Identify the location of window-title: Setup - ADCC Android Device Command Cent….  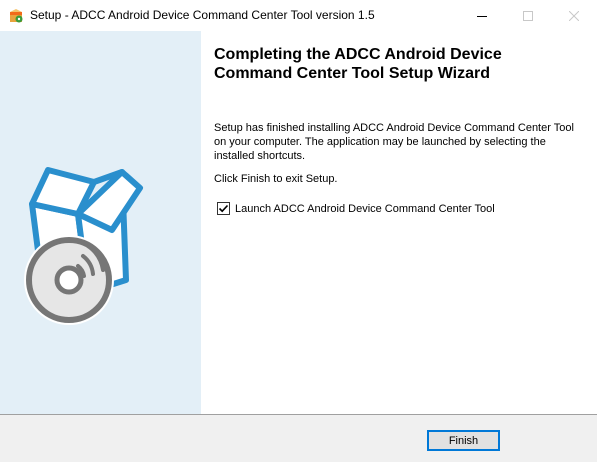
(202, 15).